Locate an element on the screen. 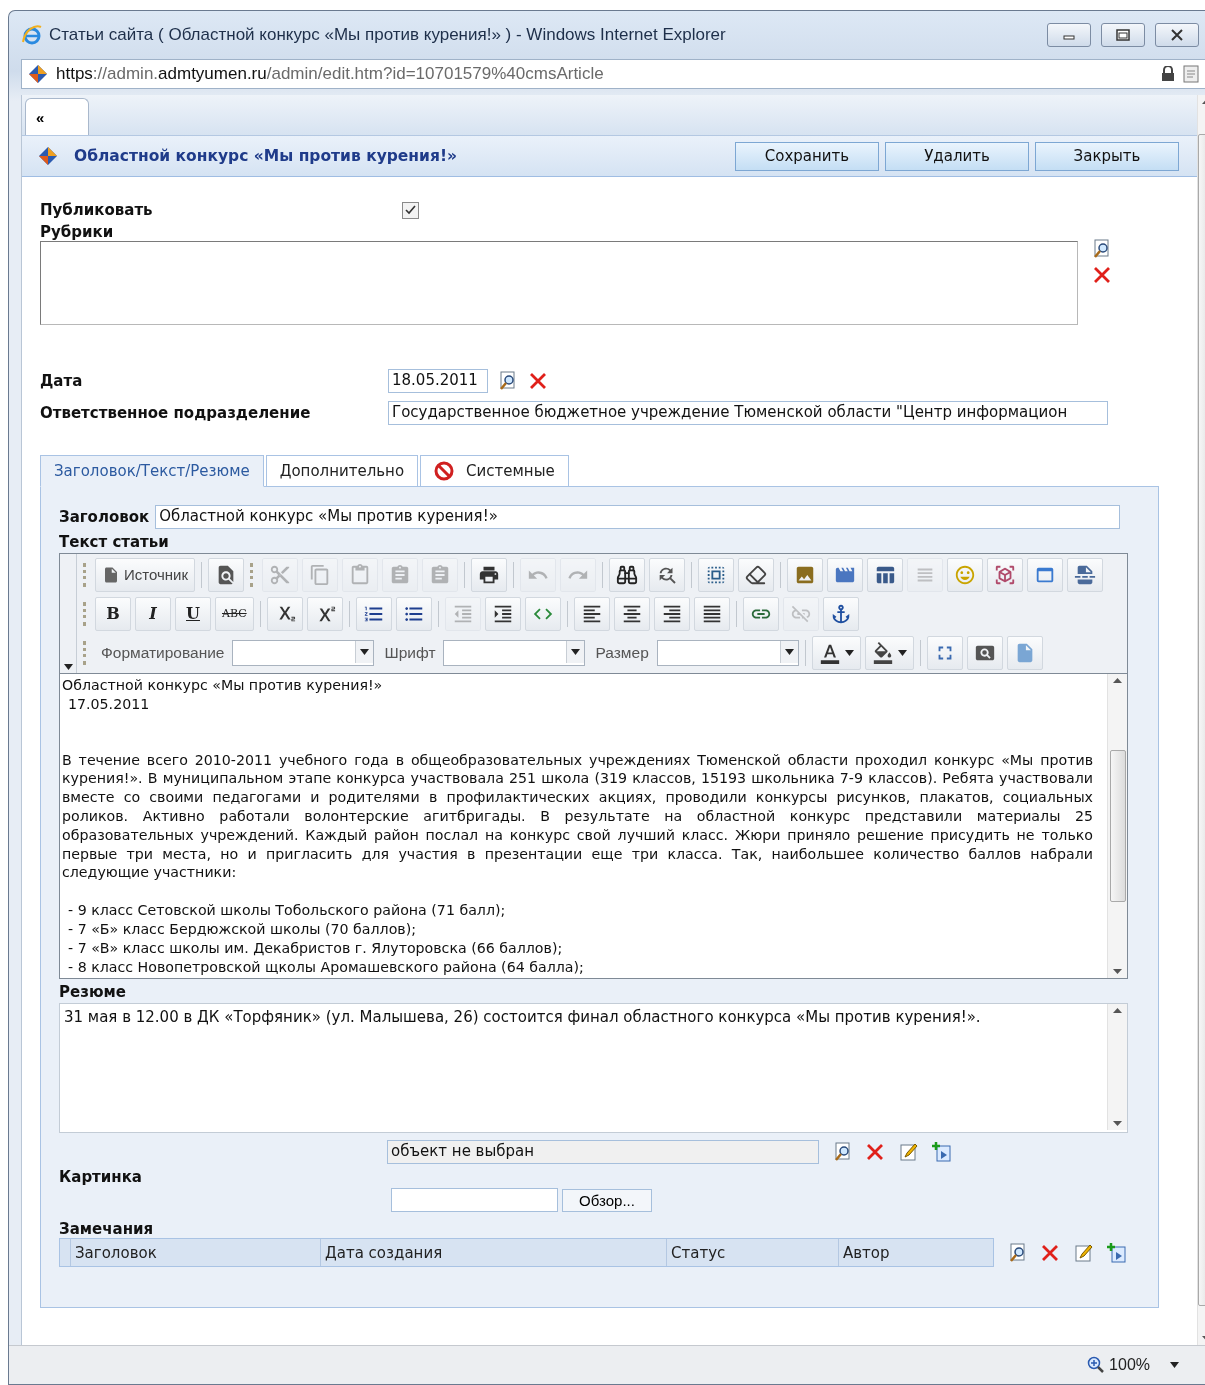 This screenshot has width=1205, height=1385. film-button is located at coordinates (845, 574).